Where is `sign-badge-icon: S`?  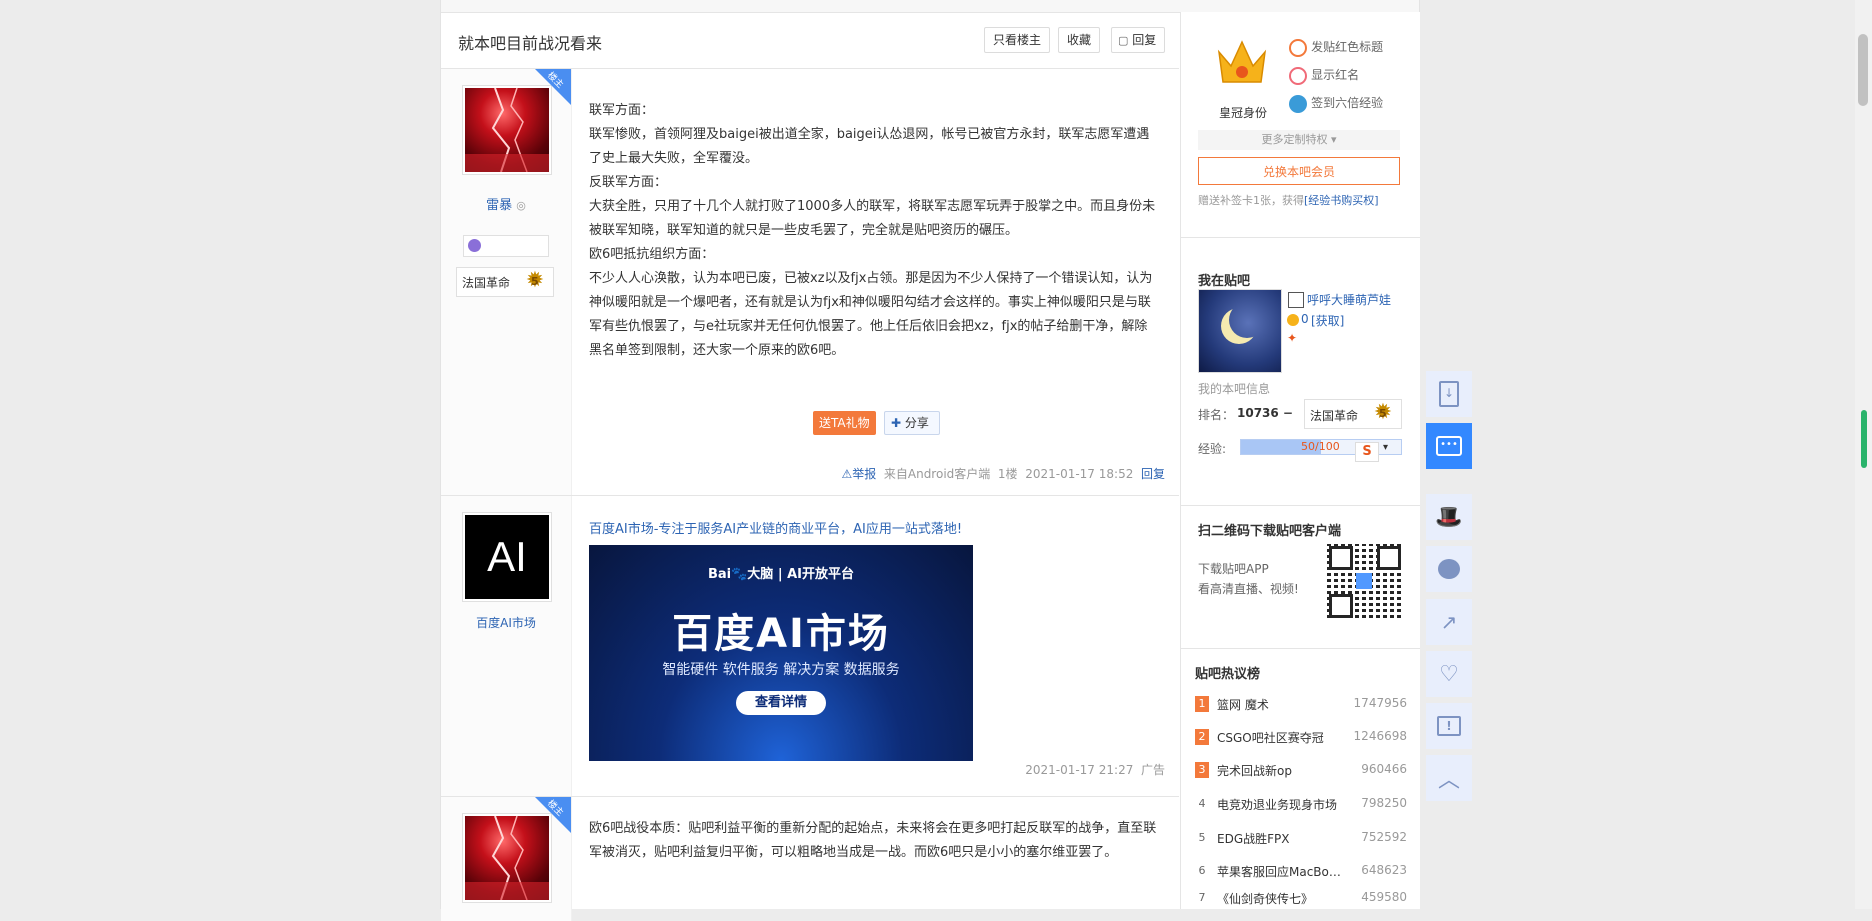
sign-badge-icon: S is located at coordinates (1367, 452).